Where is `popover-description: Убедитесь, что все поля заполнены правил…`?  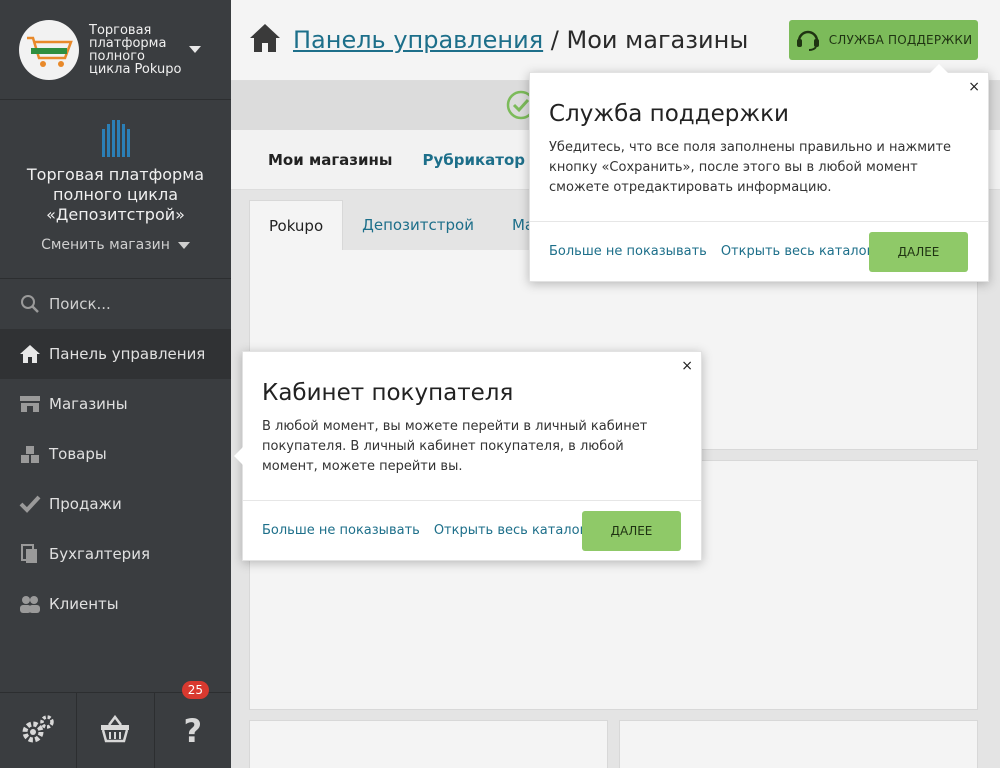
popover-description: Убедитесь, что все поля заполнены правил… is located at coordinates (750, 167).